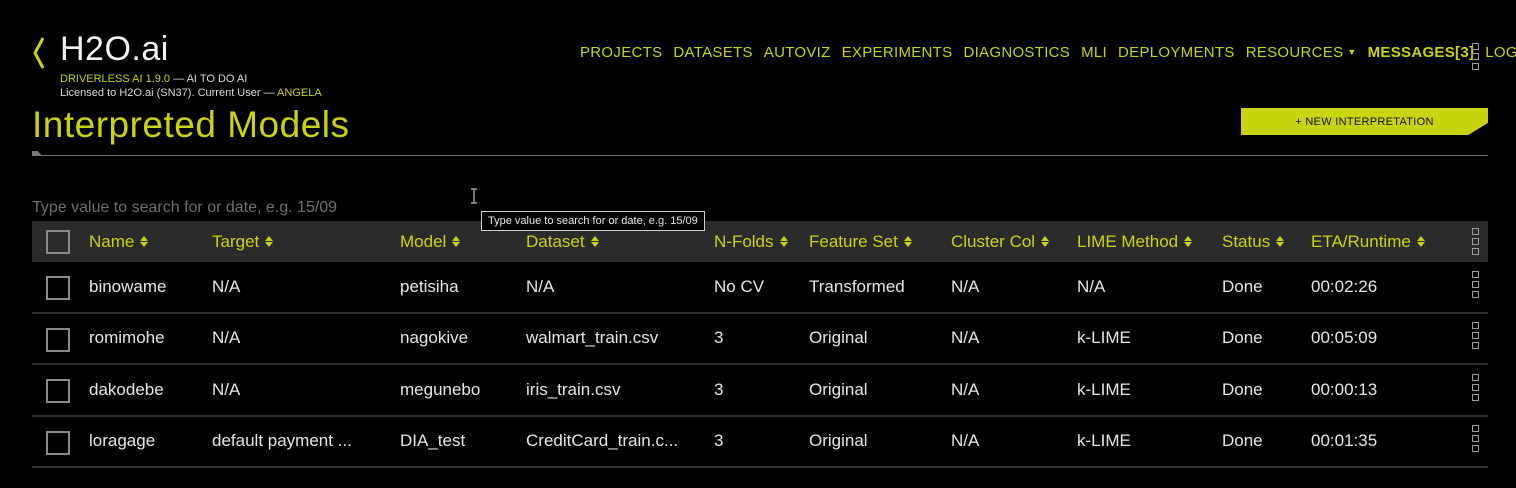 This screenshot has width=1516, height=488. Describe the element at coordinates (1361, 241) in the screenshot. I see `col-label: ETA/Runtime` at that location.